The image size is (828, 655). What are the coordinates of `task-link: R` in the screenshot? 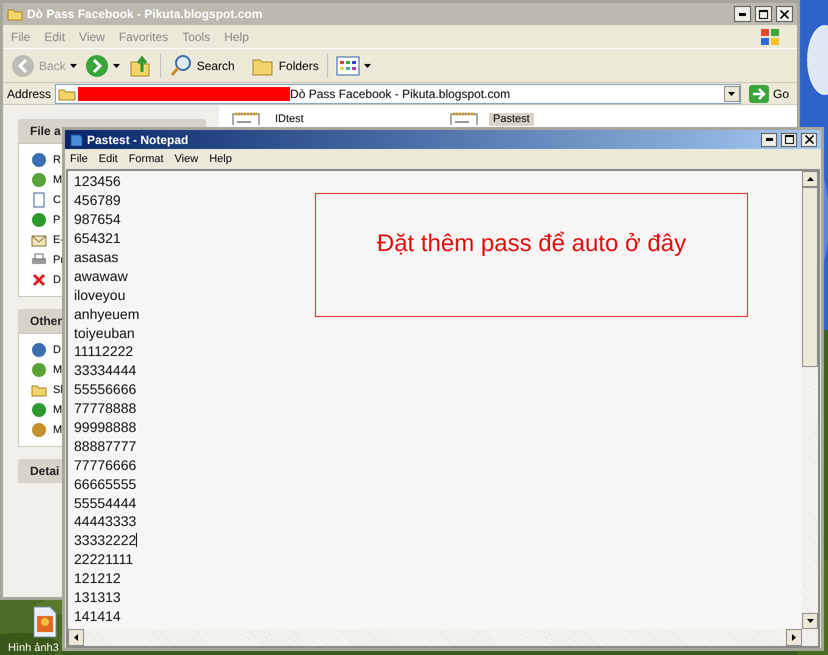 It's located at (57, 160).